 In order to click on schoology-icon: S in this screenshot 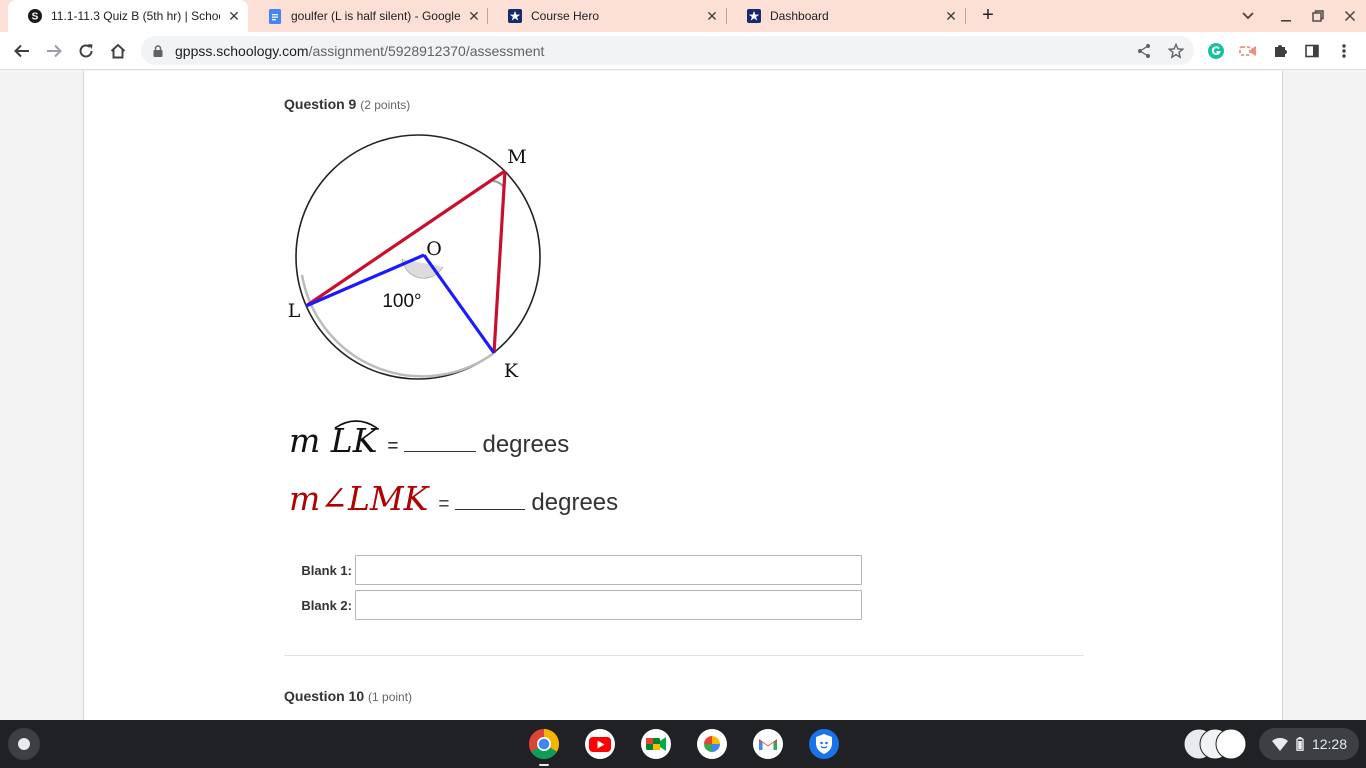, I will do `click(35, 16)`.